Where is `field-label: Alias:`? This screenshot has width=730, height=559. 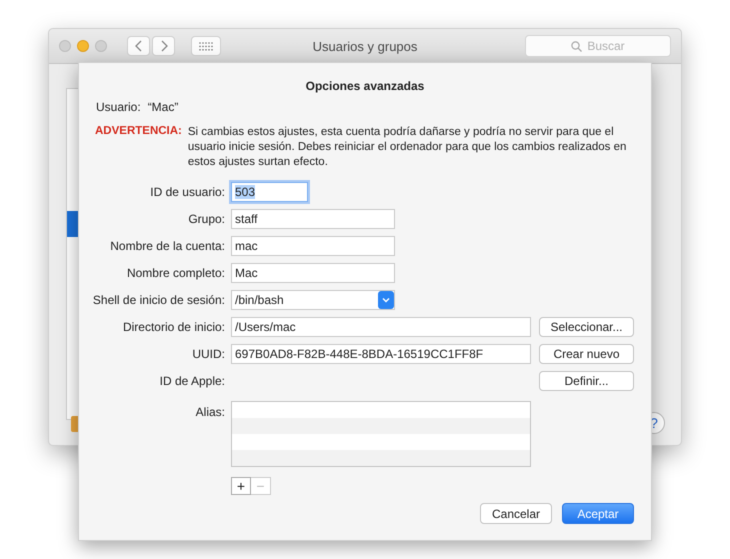 field-label: Alias: is located at coordinates (209, 411).